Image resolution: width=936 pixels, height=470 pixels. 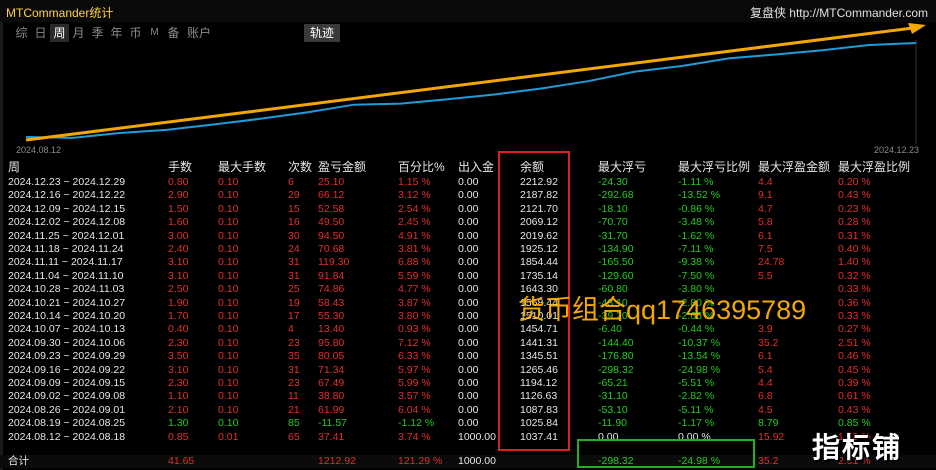 What do you see at coordinates (178, 249) in the screenshot?
I see `cell: 2.40` at bounding box center [178, 249].